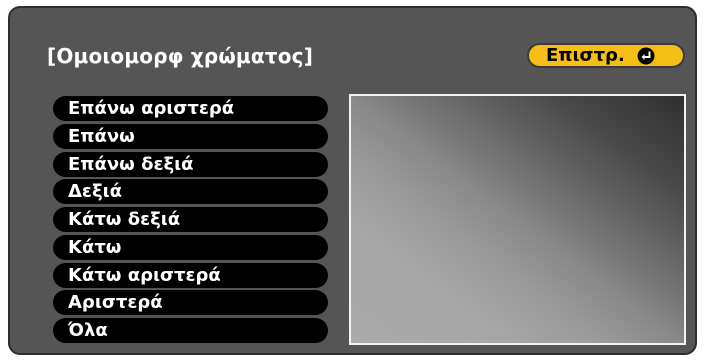 This screenshot has width=709, height=364. What do you see at coordinates (190, 164) in the screenshot?
I see `menu-item-top-right: Επάνω δεξιά` at bounding box center [190, 164].